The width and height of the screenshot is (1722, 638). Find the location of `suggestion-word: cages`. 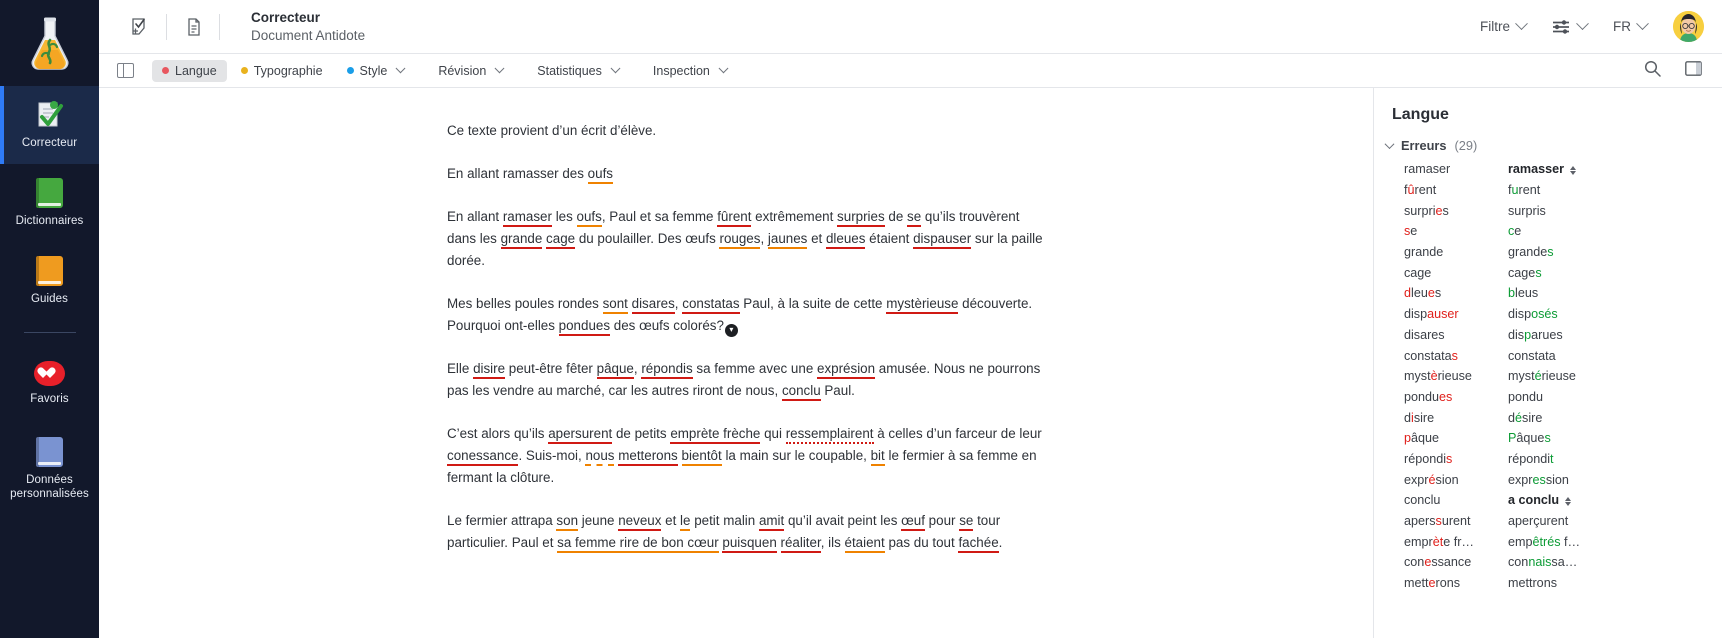

suggestion-word: cages is located at coordinates (1615, 273).